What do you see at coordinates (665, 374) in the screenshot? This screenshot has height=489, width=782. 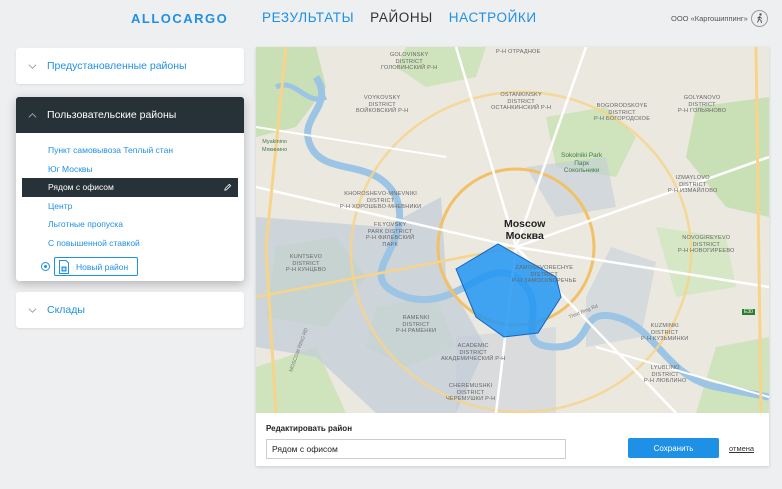 I see `map-label: LYUBLINO DISTRICT Р-Н ЛЮБЛИНО` at bounding box center [665, 374].